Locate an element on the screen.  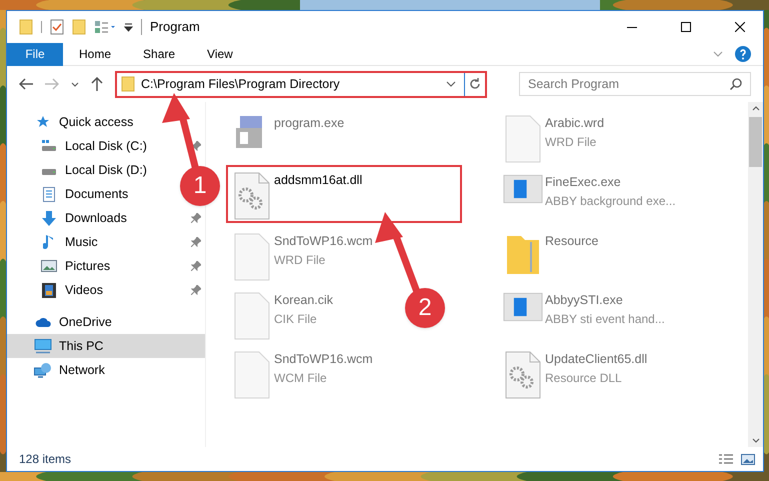
sidebar-label: Local Disk (D:) is located at coordinates (106, 170).